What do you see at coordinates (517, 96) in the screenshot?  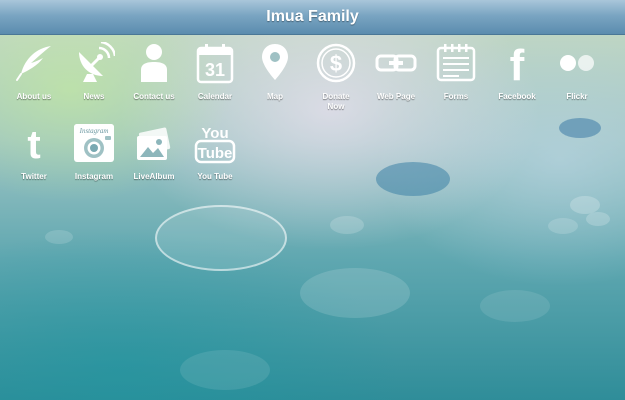 I see `tile-label: Facebook` at bounding box center [517, 96].